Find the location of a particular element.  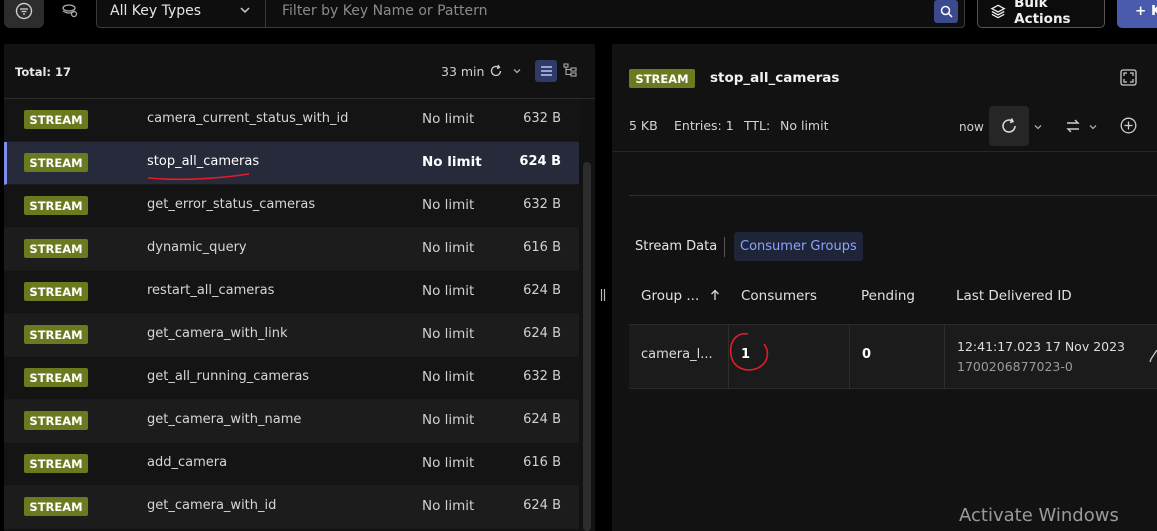

search-mode-button is located at coordinates (70, 14).